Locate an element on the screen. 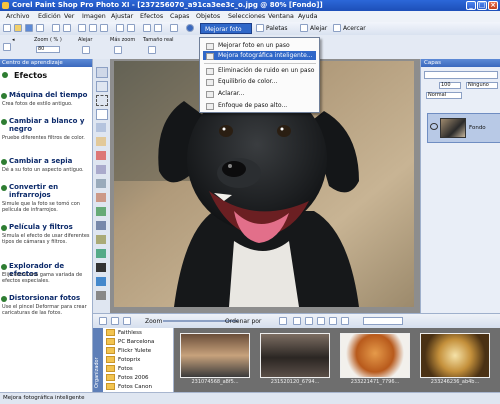  open-folder-icon is located at coordinates (18, 28).